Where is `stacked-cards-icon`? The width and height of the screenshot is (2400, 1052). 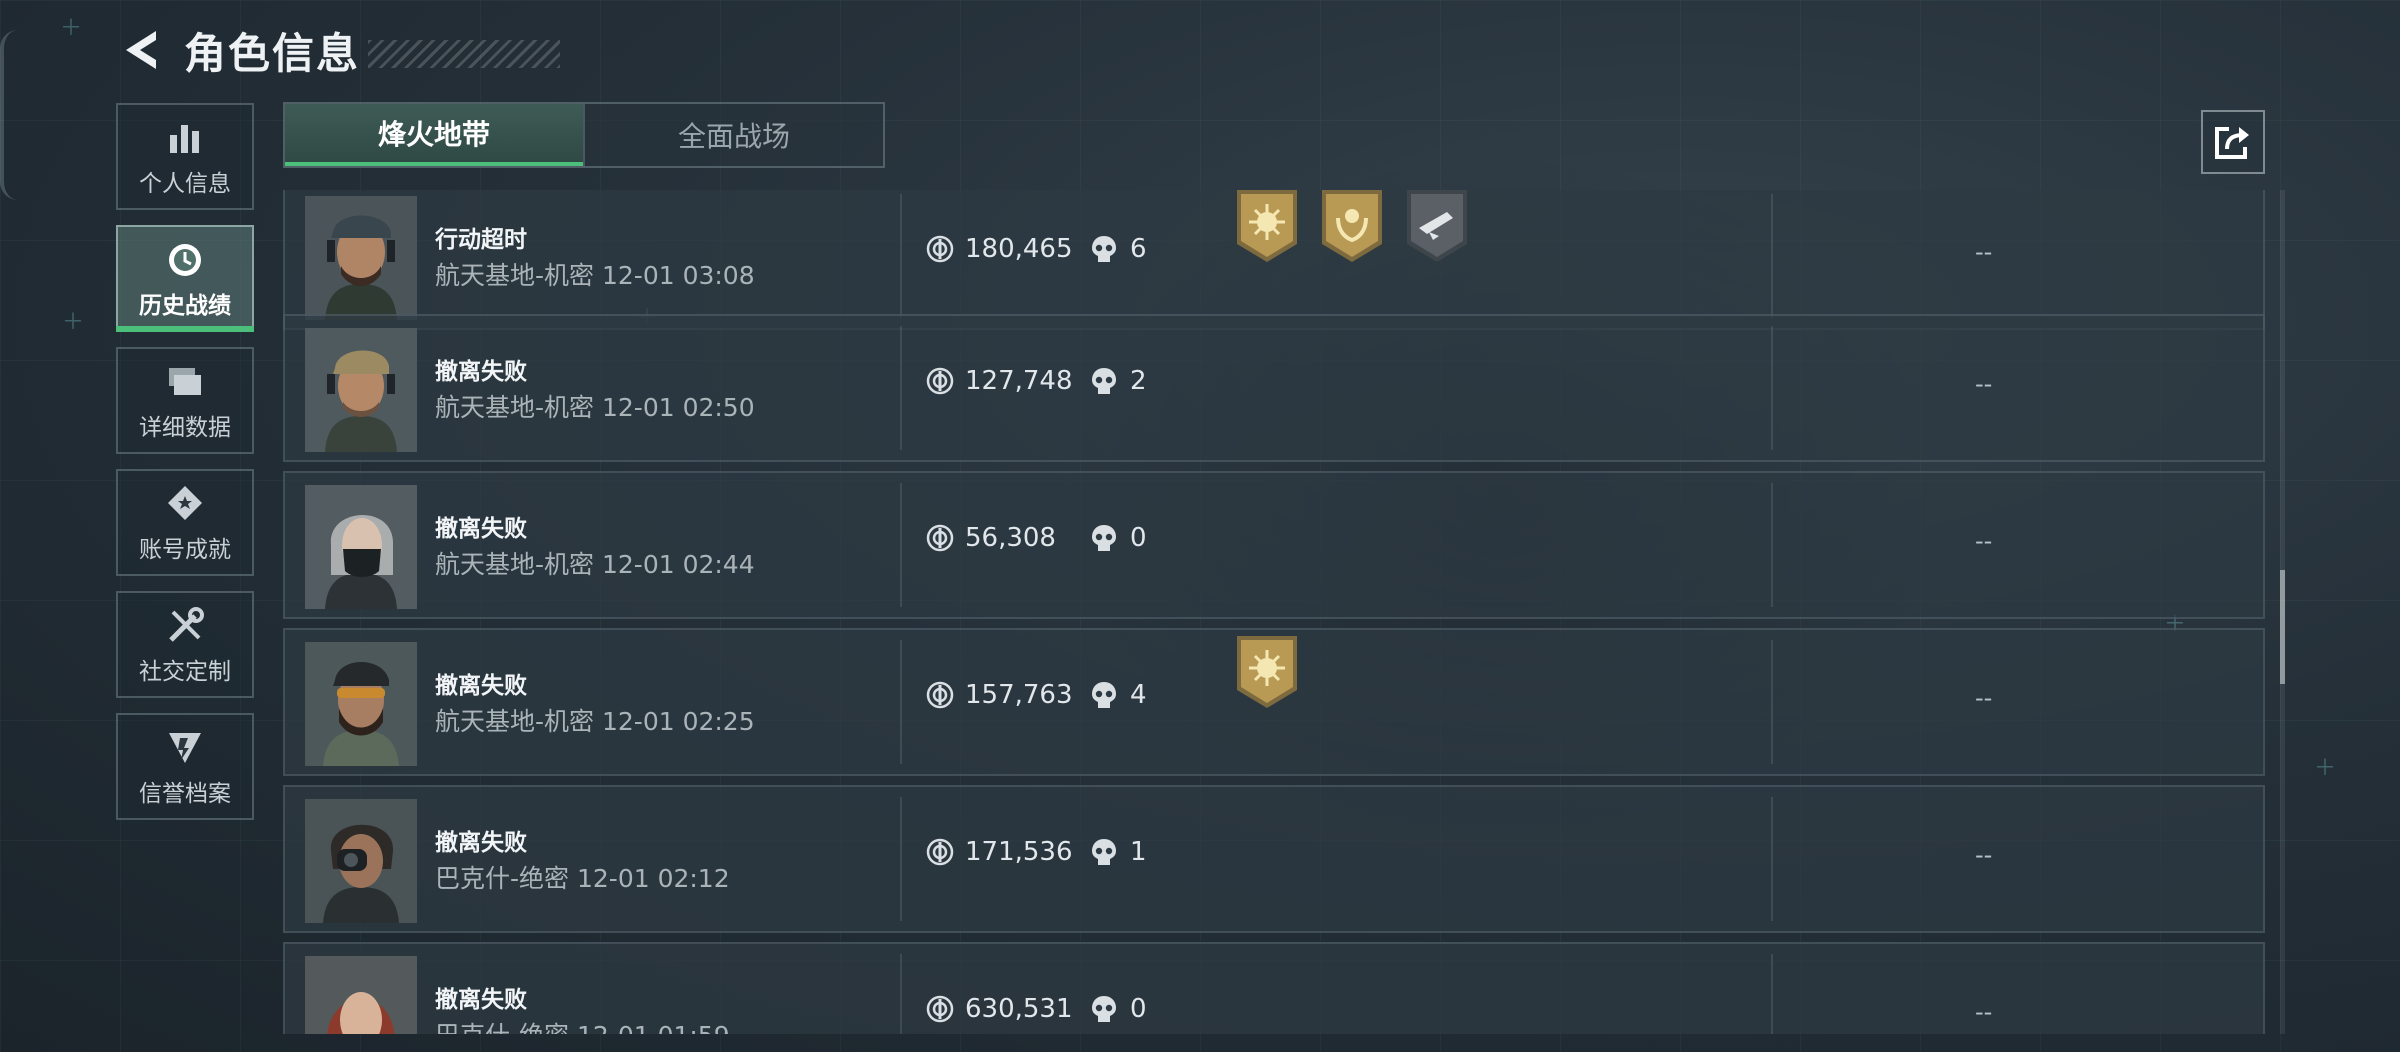 stacked-cards-icon is located at coordinates (185, 382).